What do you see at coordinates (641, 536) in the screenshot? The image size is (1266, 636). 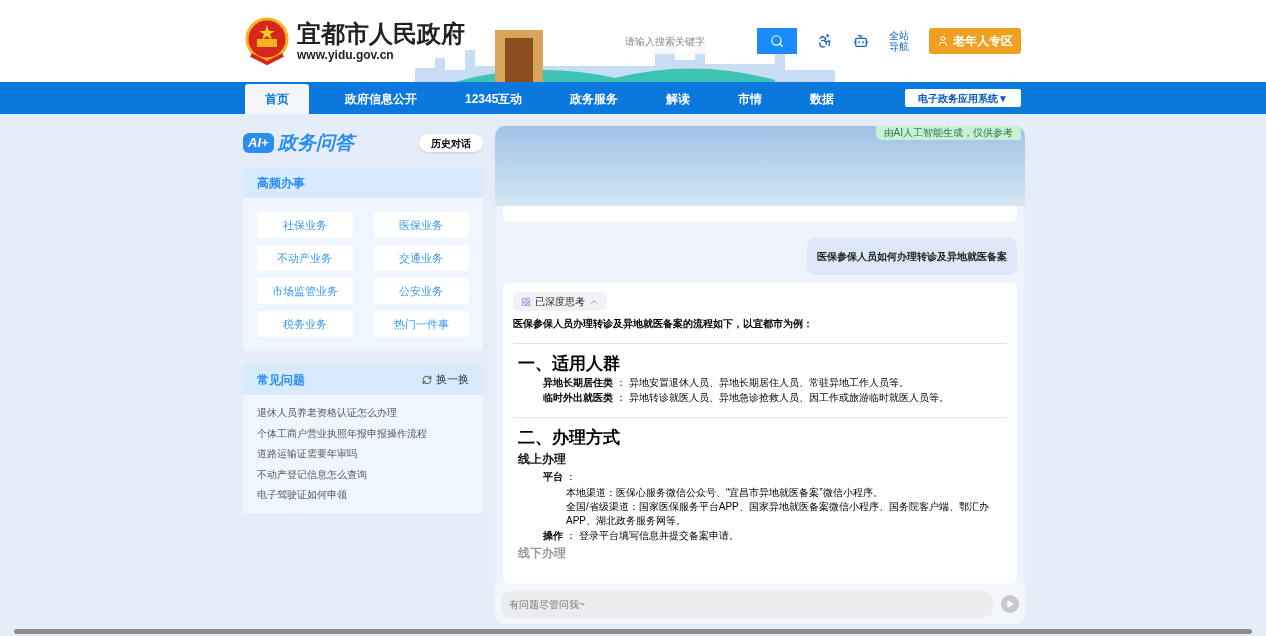 I see `answer-line: 操作 ： 登录平台填写信息并提交备案申请。` at bounding box center [641, 536].